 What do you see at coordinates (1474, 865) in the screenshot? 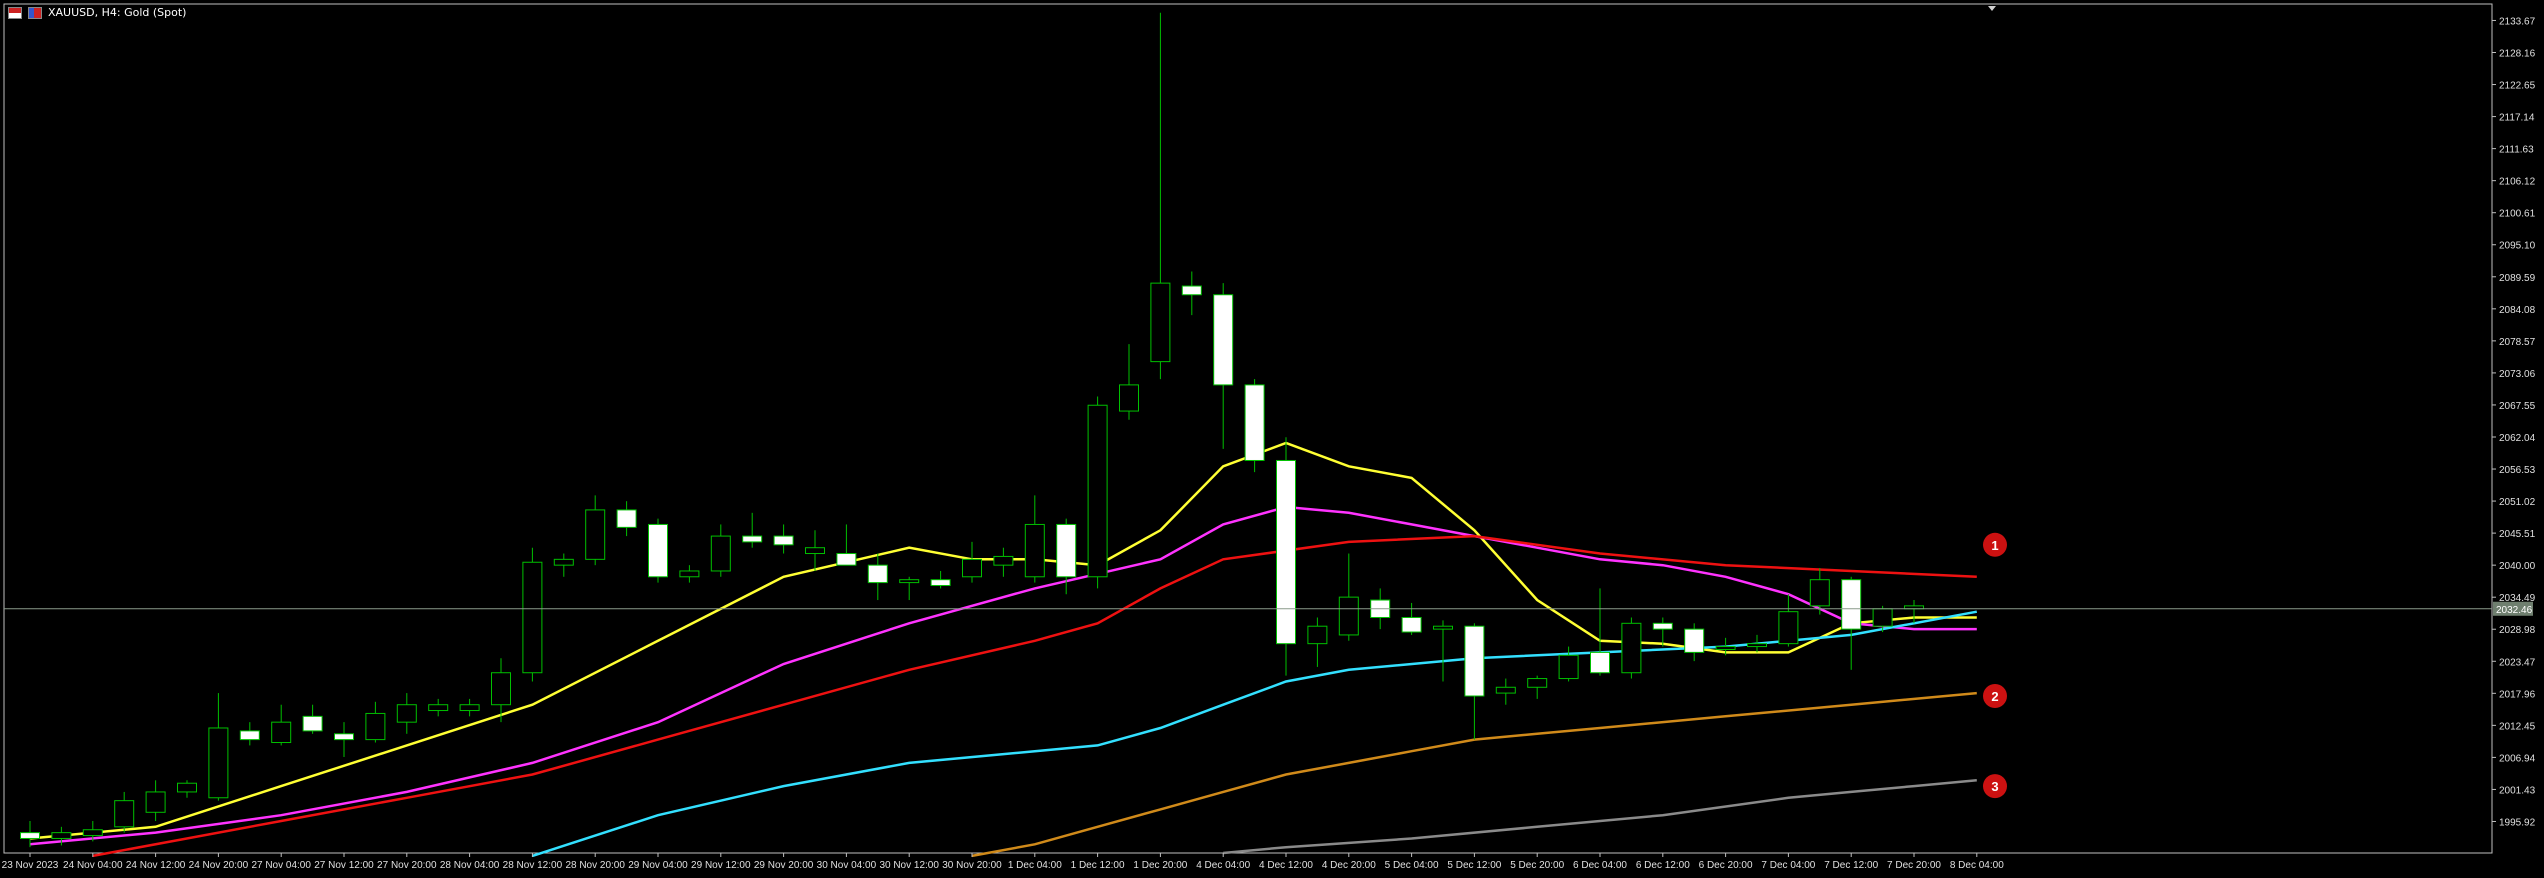
I see `x-tick-label: 5 Dec 12:00` at bounding box center [1474, 865].